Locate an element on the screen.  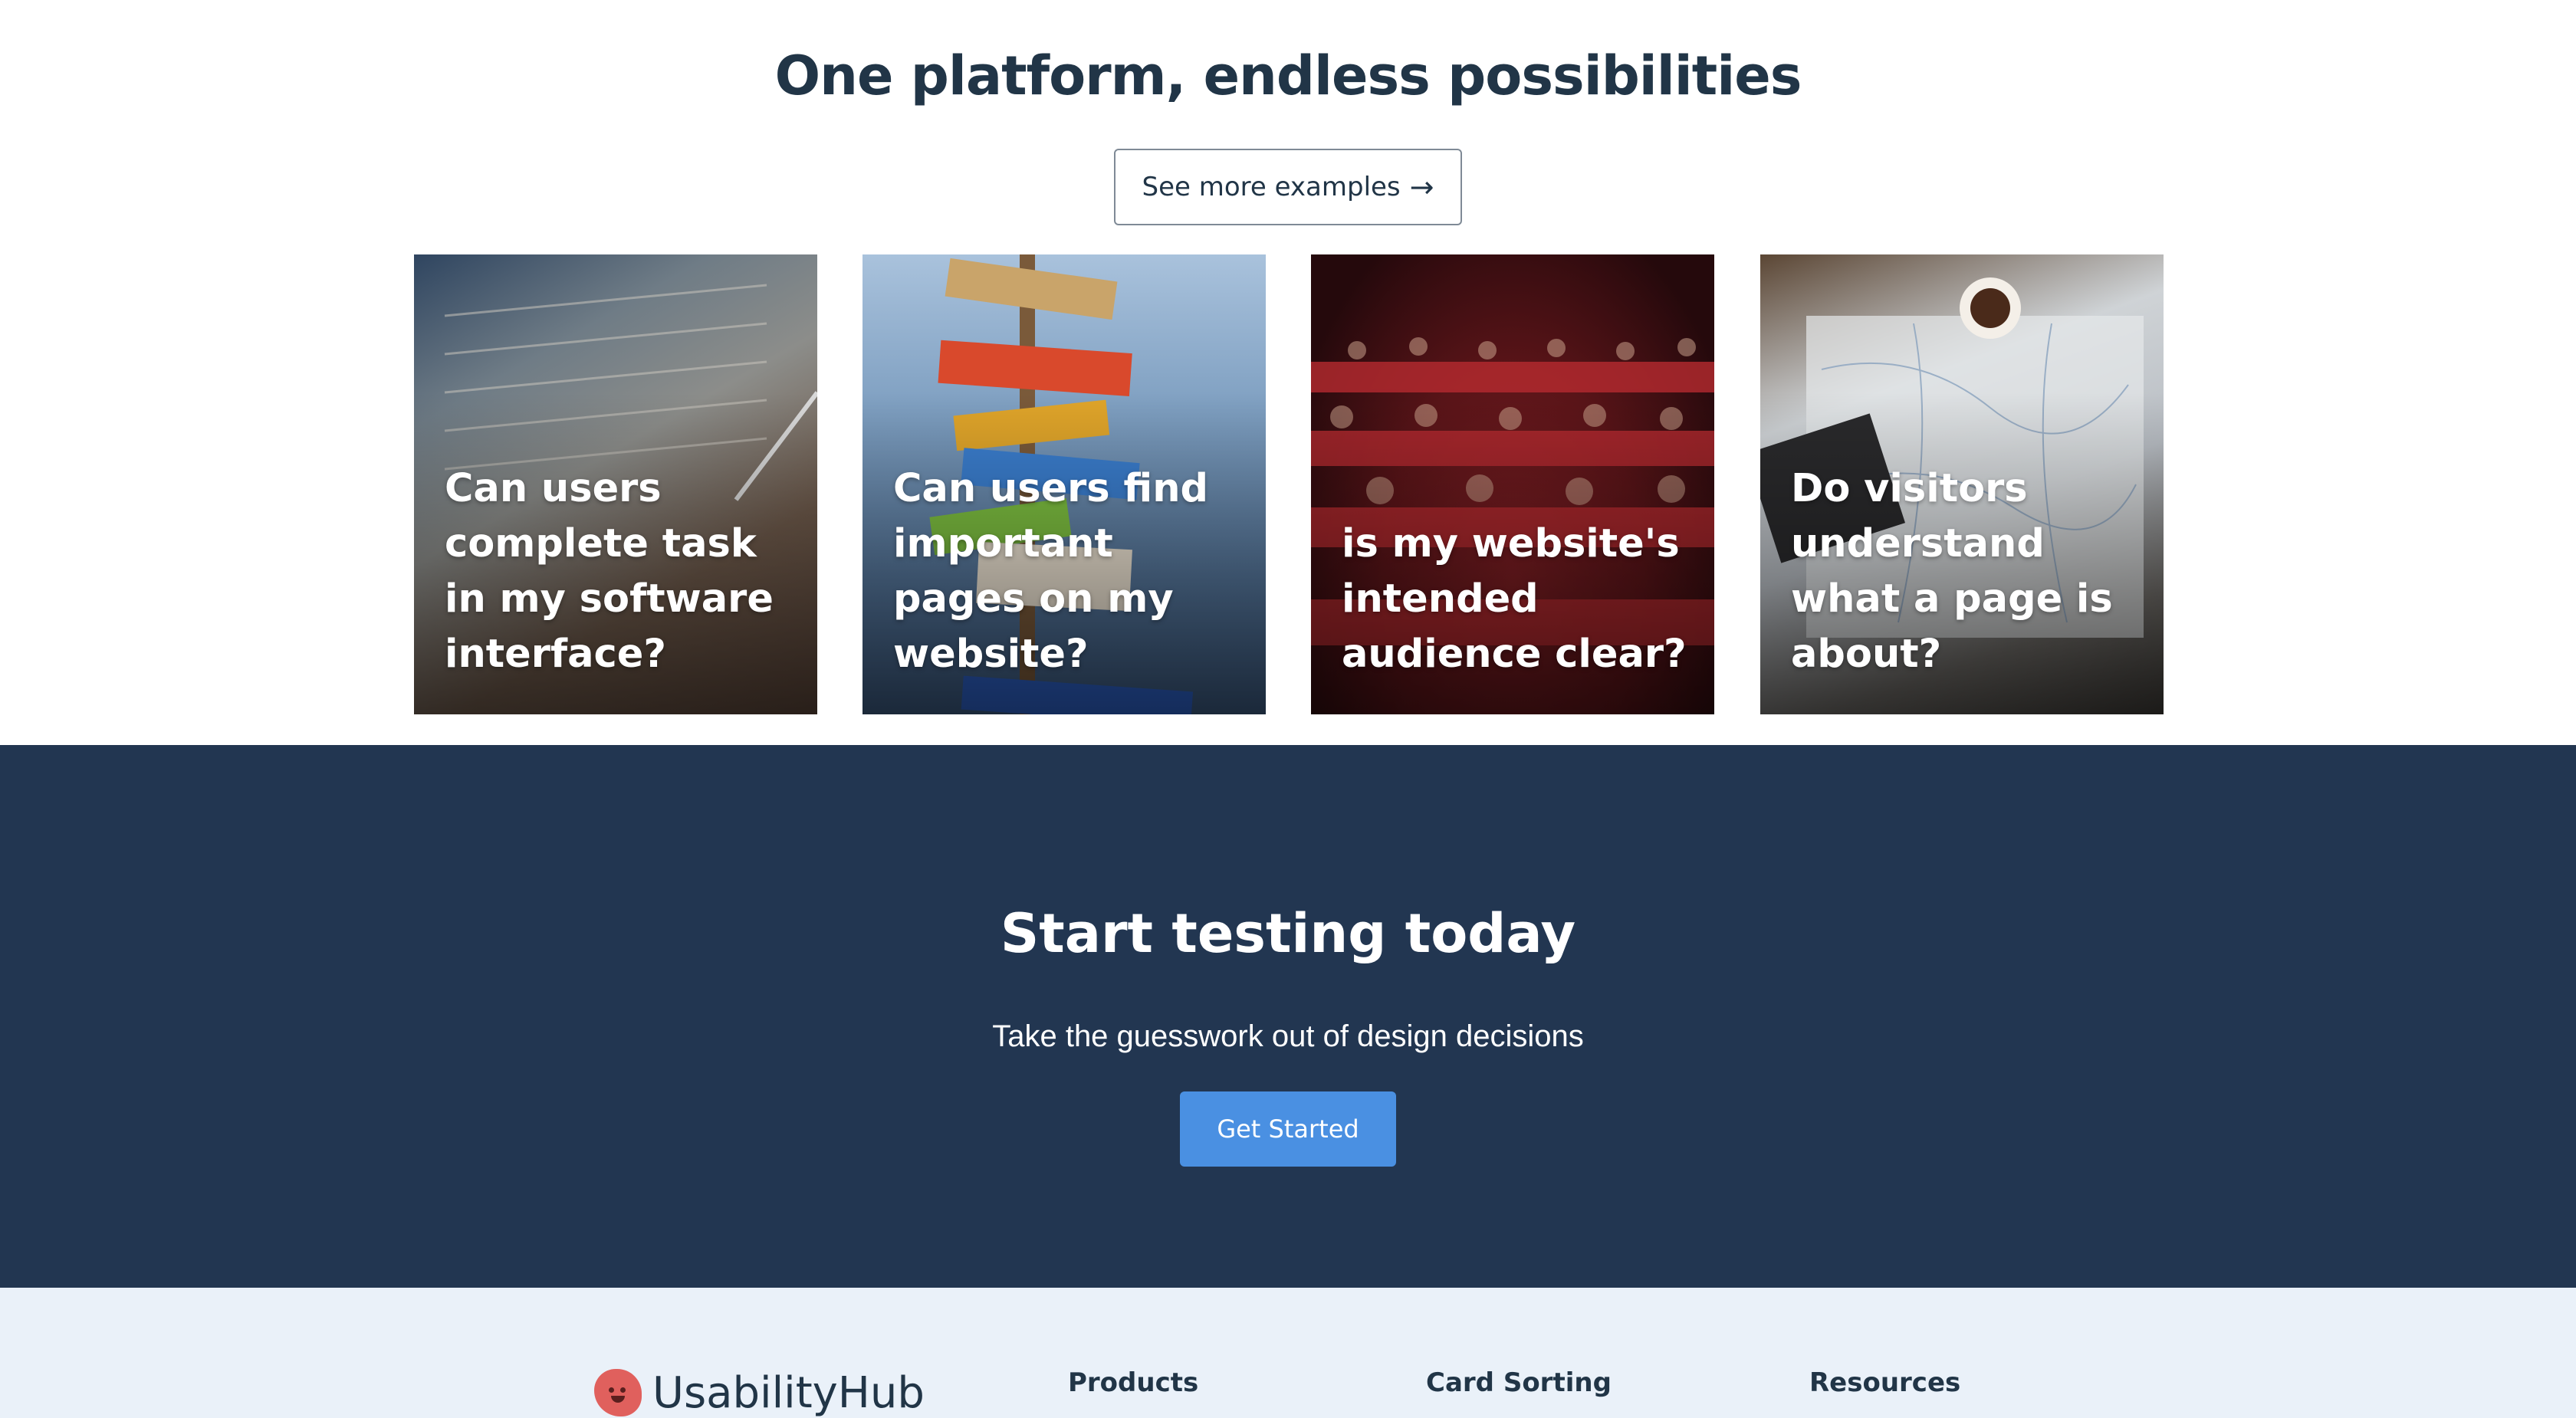
usabilityhub-logo: UsabilityHub is located at coordinates (760, 1392).